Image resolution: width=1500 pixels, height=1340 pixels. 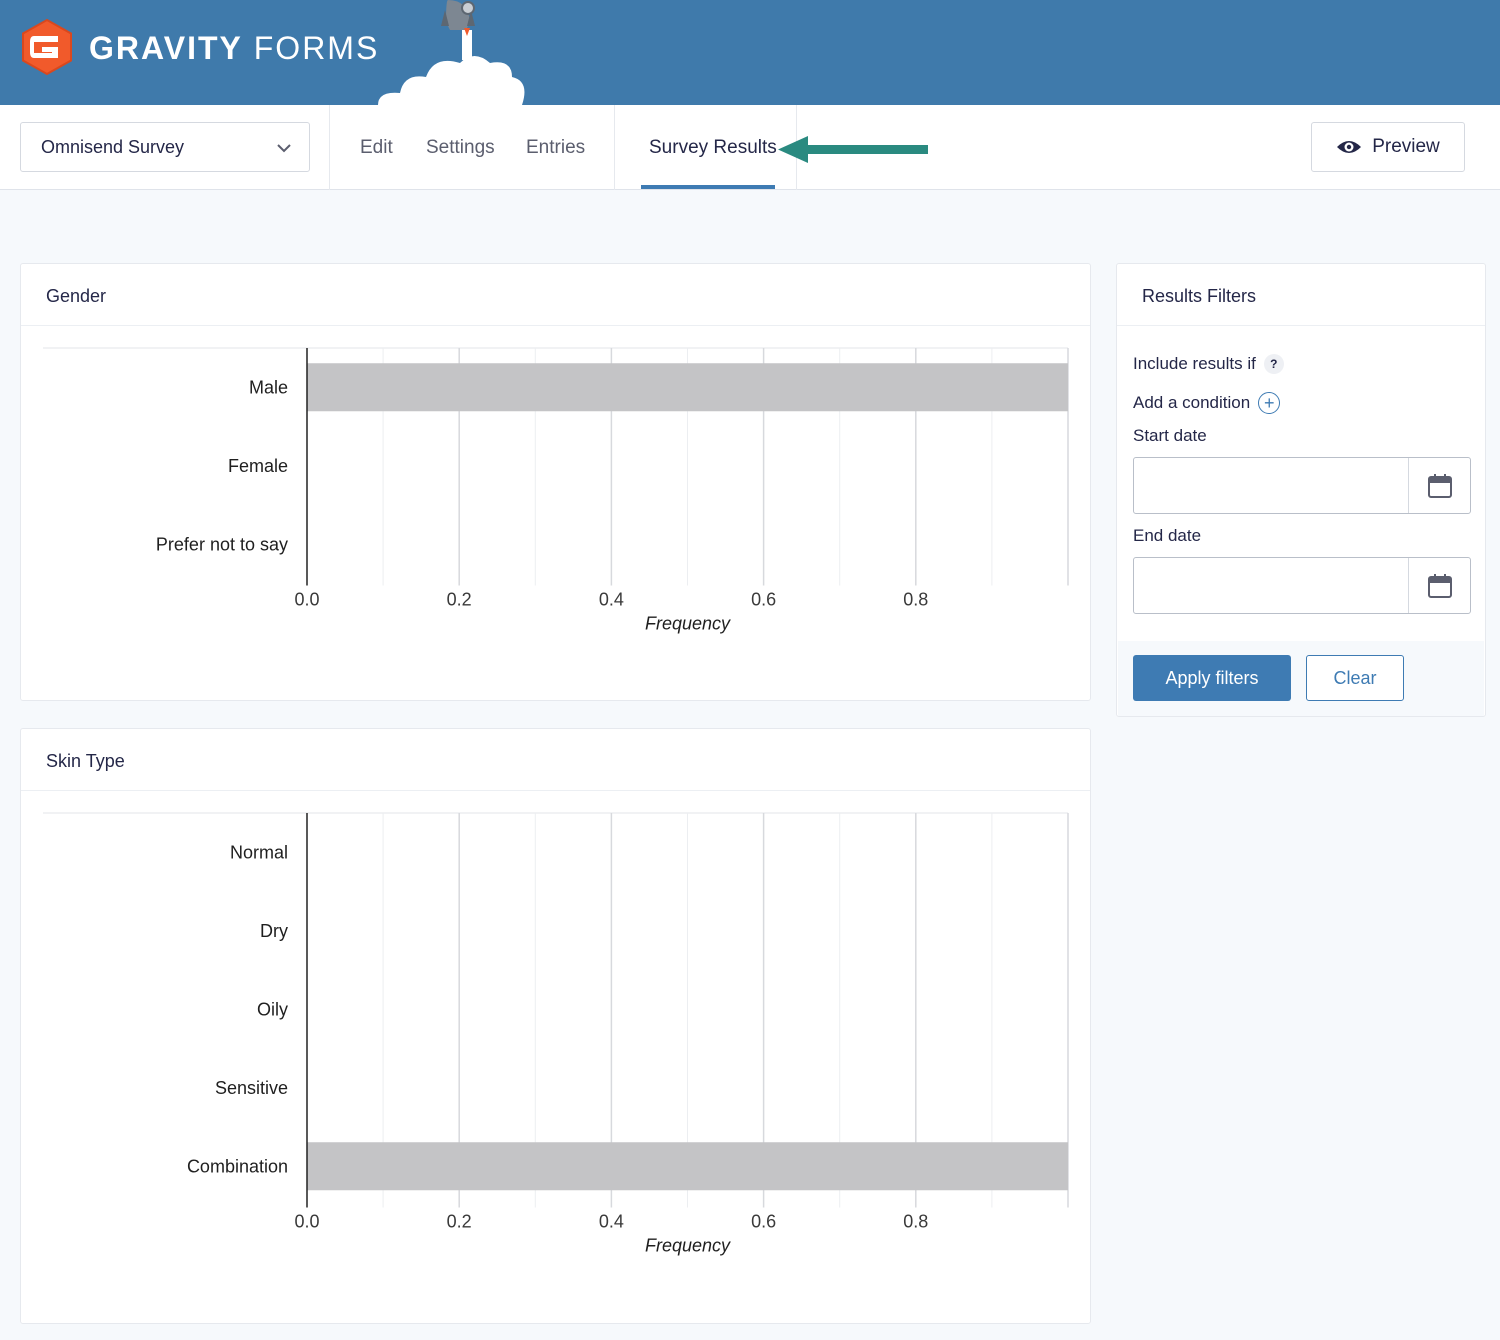 I want to click on start-date-input, so click(x=1271, y=485).